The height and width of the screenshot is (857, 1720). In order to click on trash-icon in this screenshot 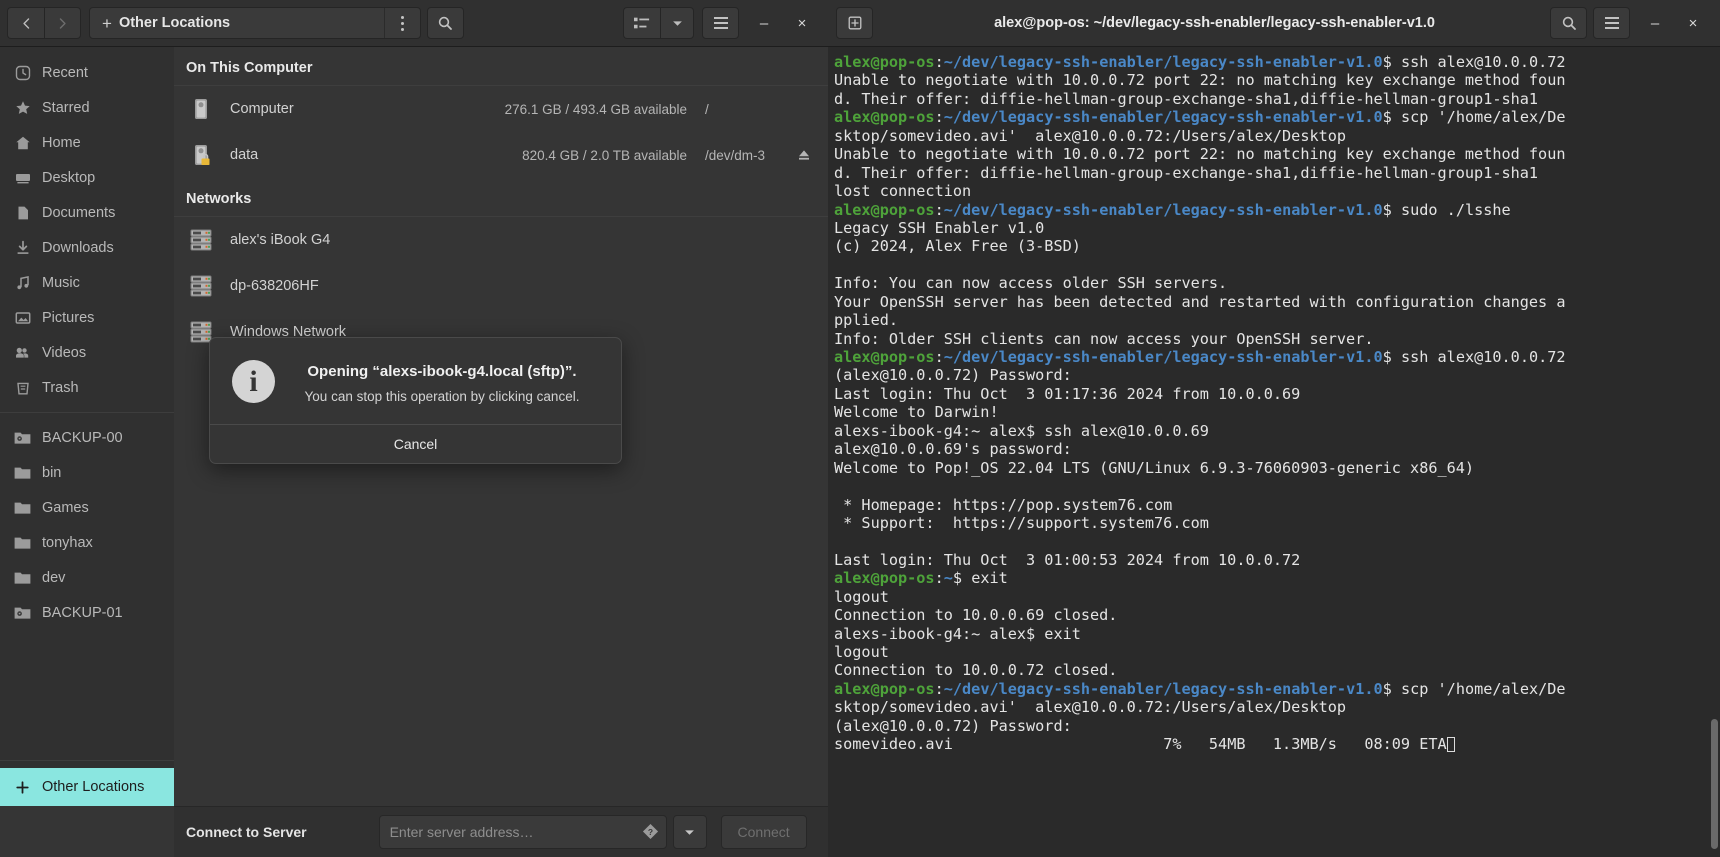, I will do `click(22, 387)`.